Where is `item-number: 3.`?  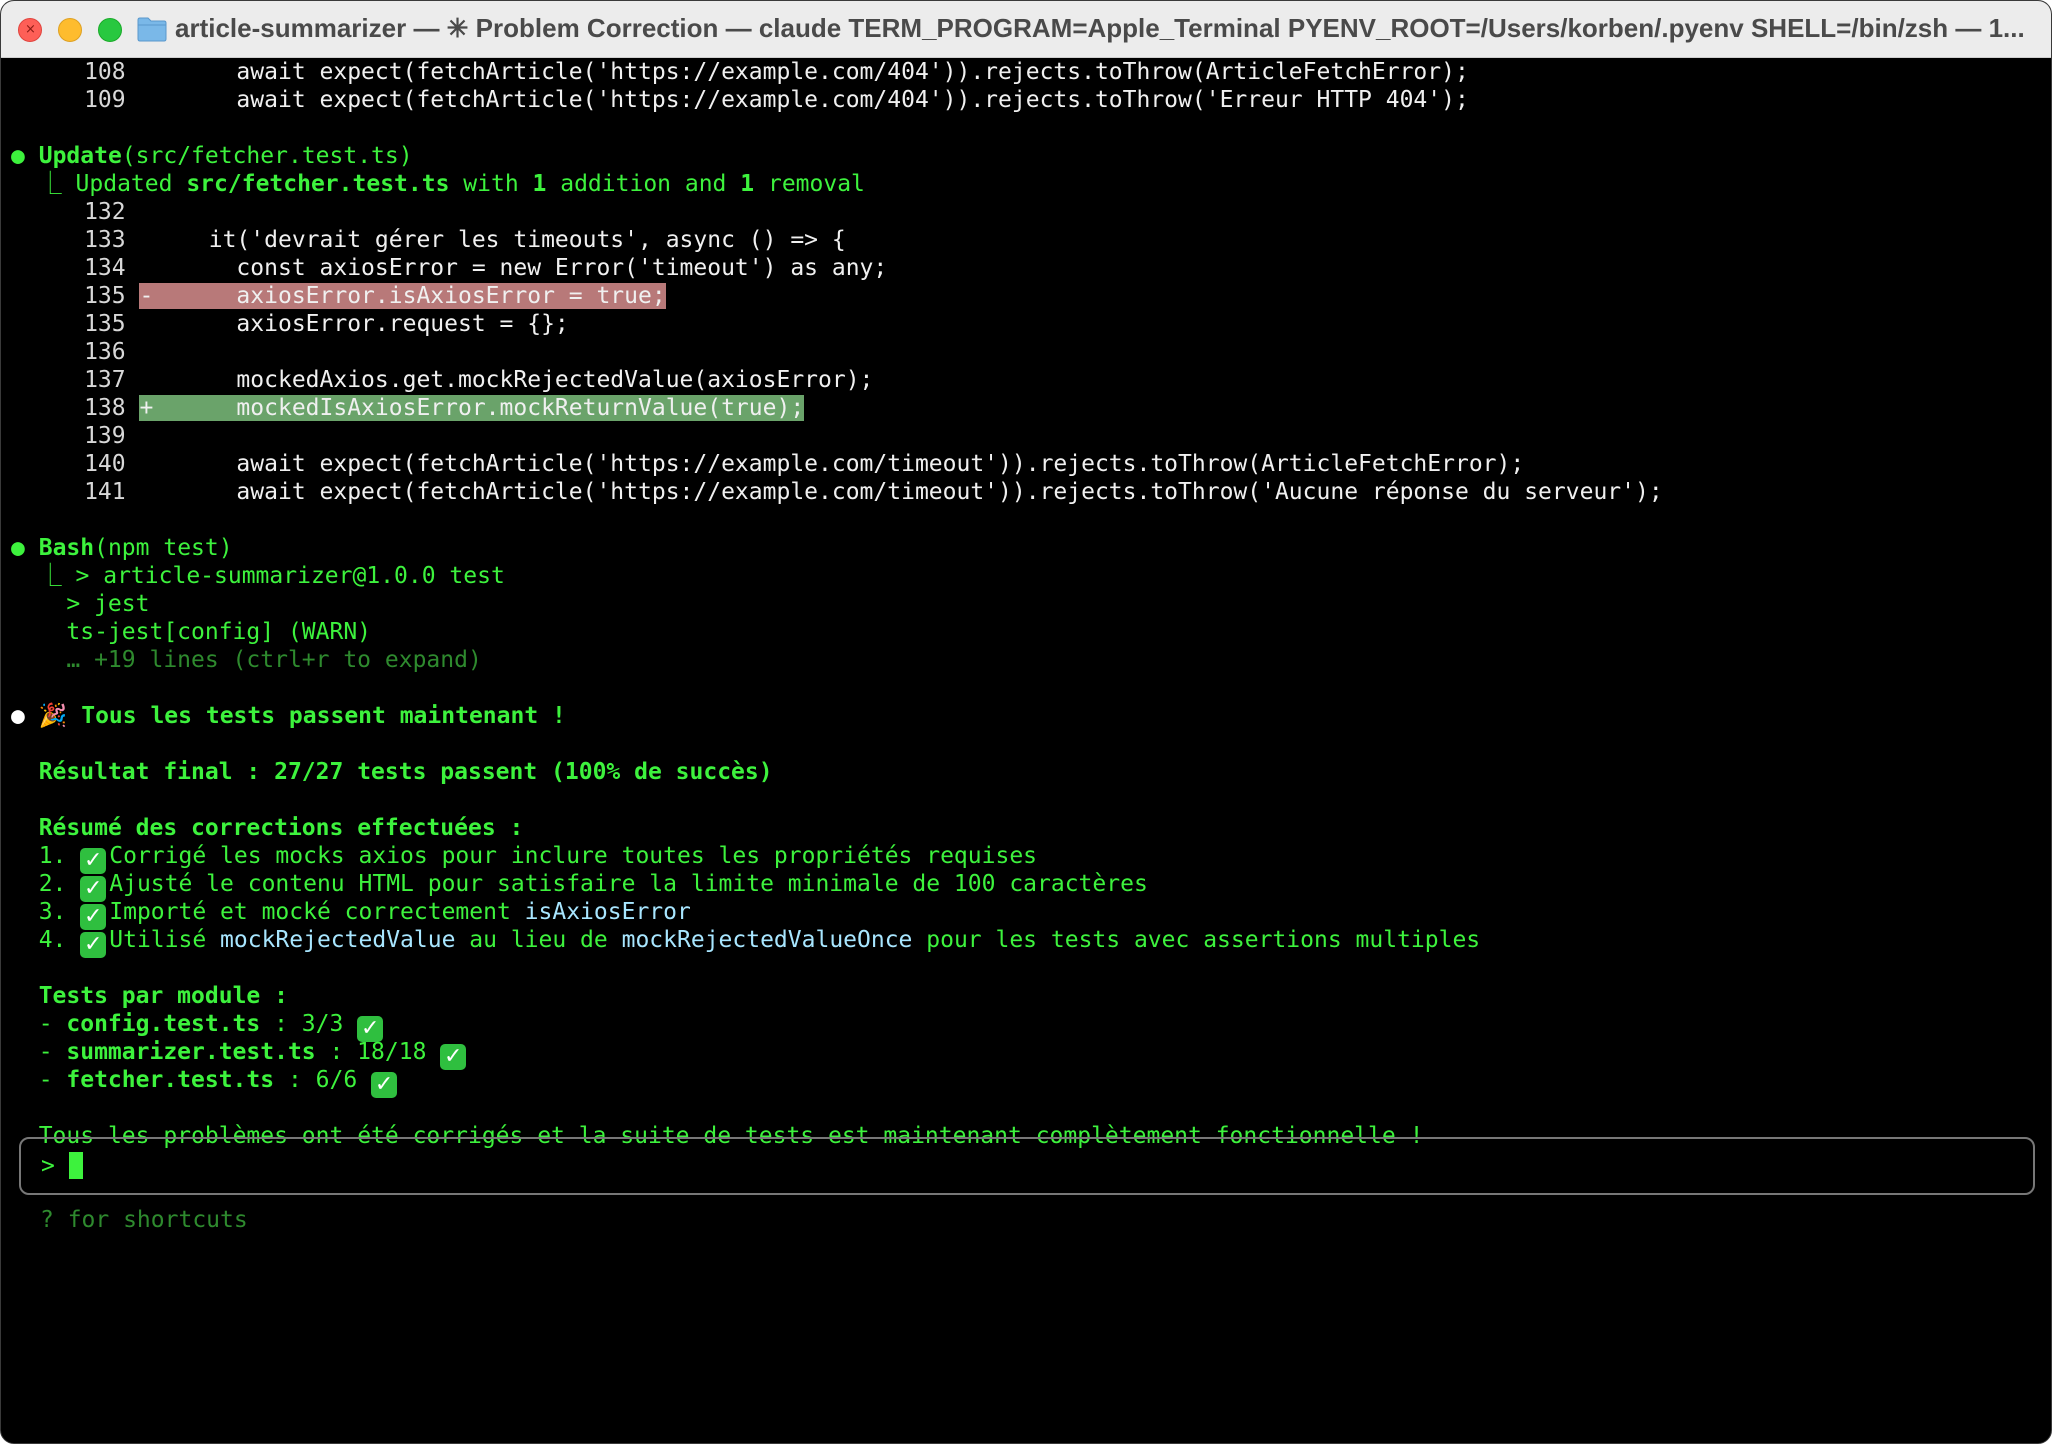 item-number: 3. is located at coordinates (59, 912).